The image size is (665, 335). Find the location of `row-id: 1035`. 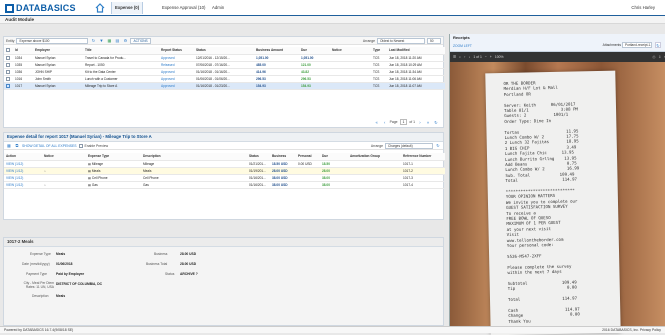

row-id: 1035 is located at coordinates (23, 64).